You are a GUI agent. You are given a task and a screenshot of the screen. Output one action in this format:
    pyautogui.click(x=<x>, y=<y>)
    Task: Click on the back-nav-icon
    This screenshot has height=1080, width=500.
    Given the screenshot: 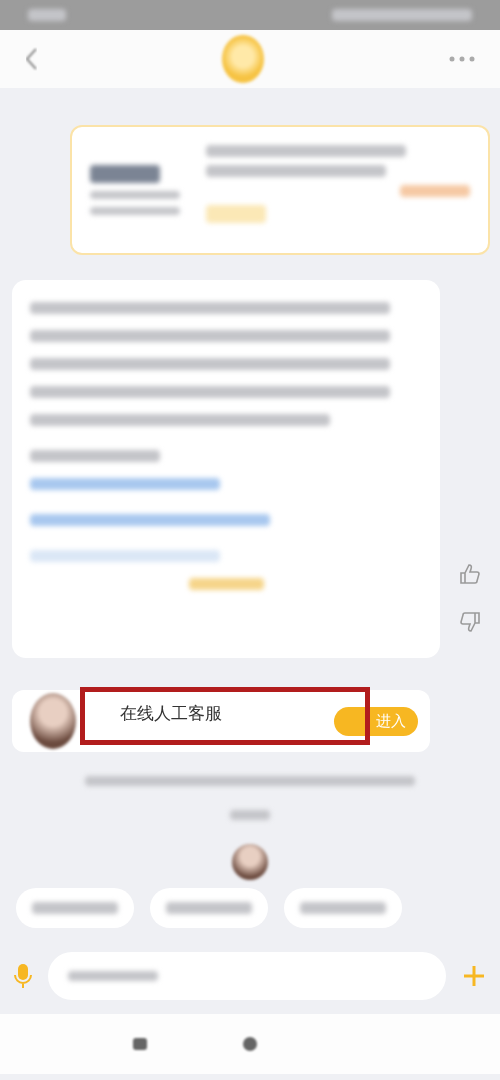 What is the action you would take?
    pyautogui.click(x=140, y=1044)
    